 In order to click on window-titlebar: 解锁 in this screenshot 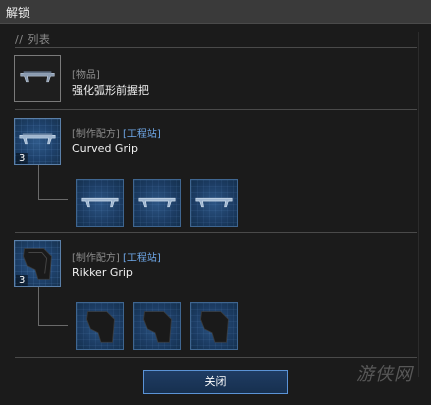, I will do `click(215, 12)`.